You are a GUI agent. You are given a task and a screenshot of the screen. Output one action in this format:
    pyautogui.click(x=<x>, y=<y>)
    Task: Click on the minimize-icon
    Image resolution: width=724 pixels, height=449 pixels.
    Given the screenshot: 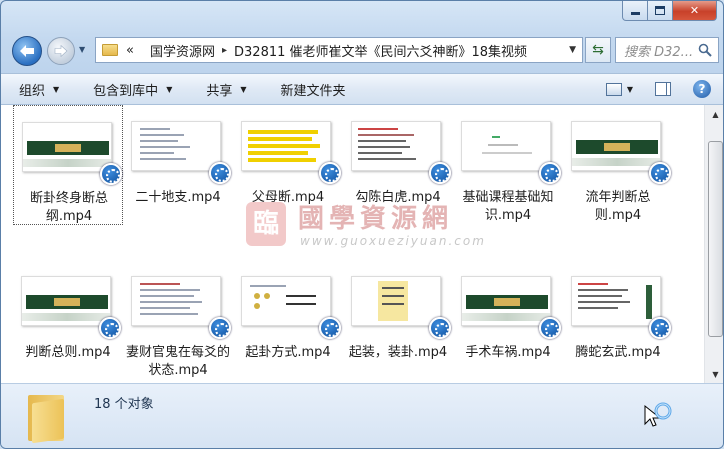 What is the action you would take?
    pyautogui.click(x=635, y=13)
    